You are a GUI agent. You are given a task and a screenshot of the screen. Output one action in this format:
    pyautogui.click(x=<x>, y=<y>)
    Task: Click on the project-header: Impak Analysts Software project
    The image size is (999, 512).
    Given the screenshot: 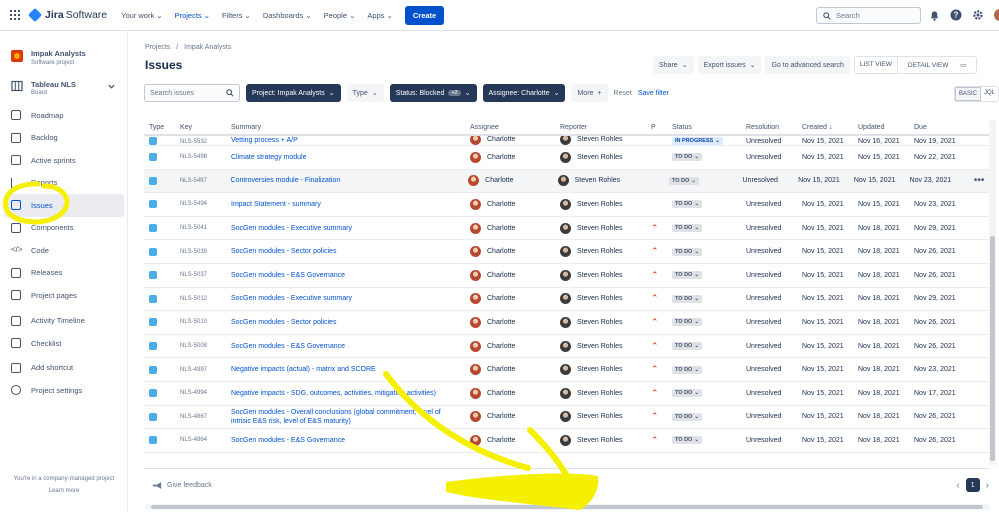 What is the action you would take?
    pyautogui.click(x=69, y=57)
    